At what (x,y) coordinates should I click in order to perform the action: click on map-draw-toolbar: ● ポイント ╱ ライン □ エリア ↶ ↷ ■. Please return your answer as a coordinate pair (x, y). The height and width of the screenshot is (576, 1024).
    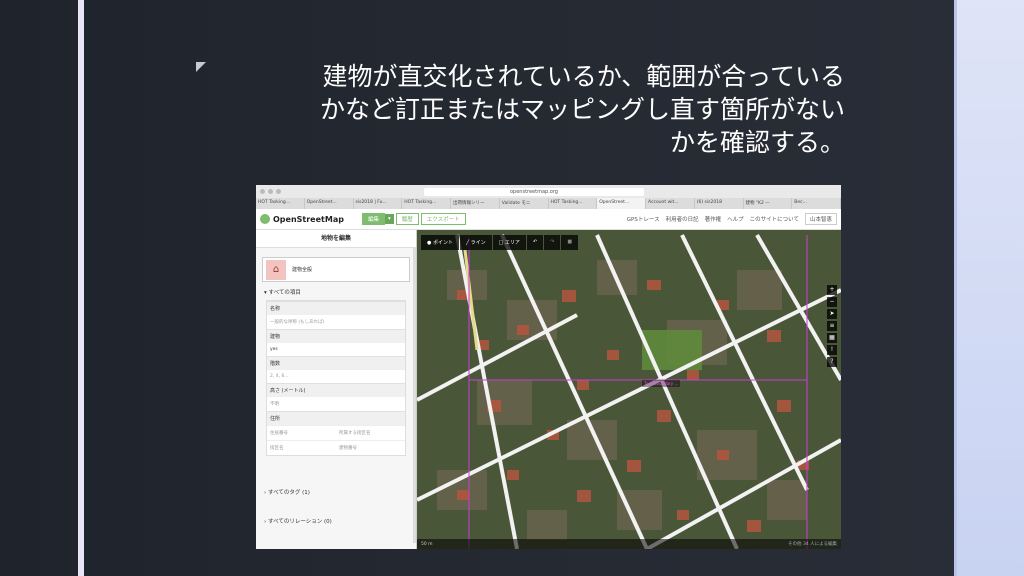
    Looking at the image, I should click on (500, 242).